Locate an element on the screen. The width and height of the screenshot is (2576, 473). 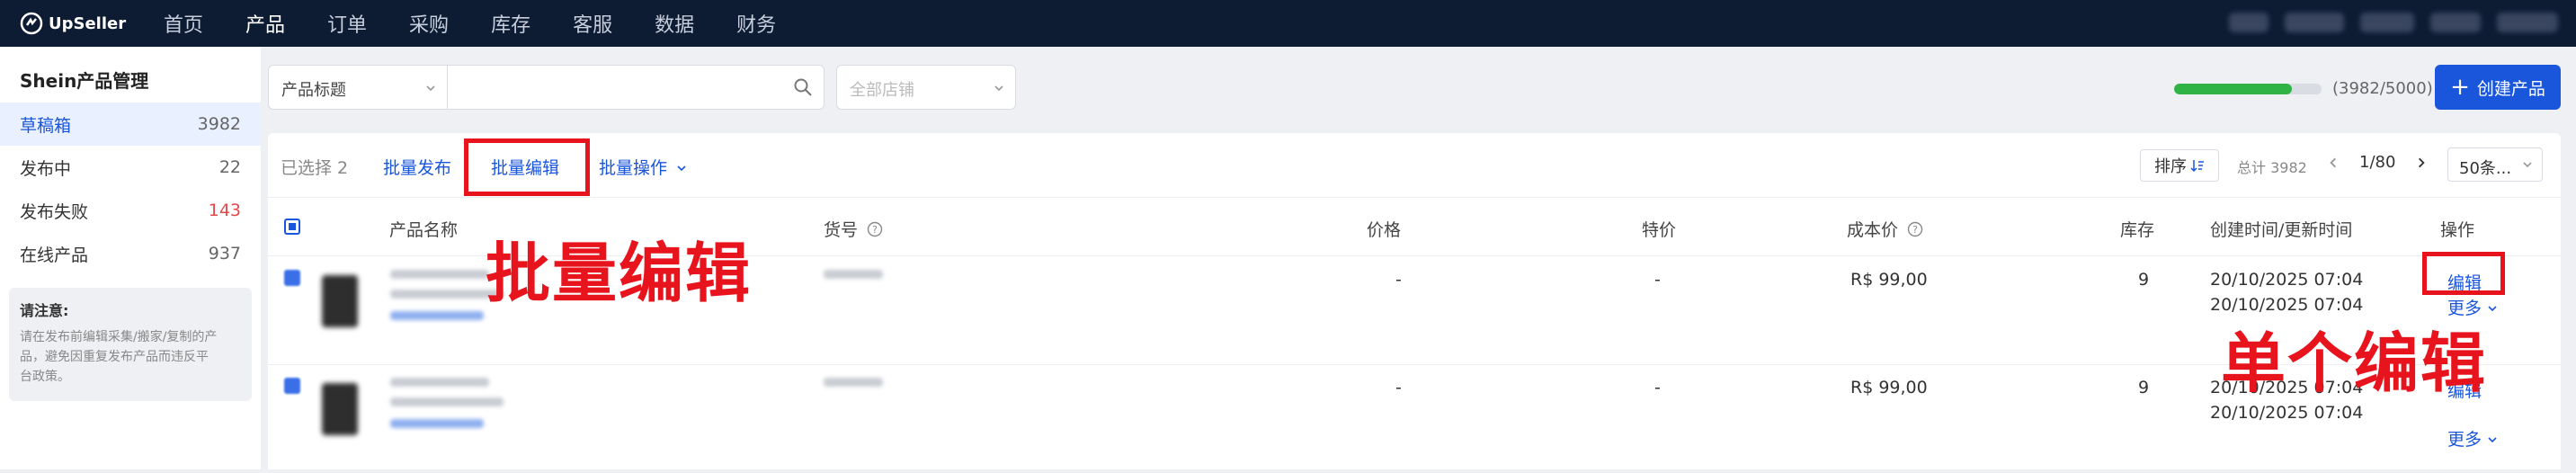
sidebar-item-count: 3982 is located at coordinates (219, 124).